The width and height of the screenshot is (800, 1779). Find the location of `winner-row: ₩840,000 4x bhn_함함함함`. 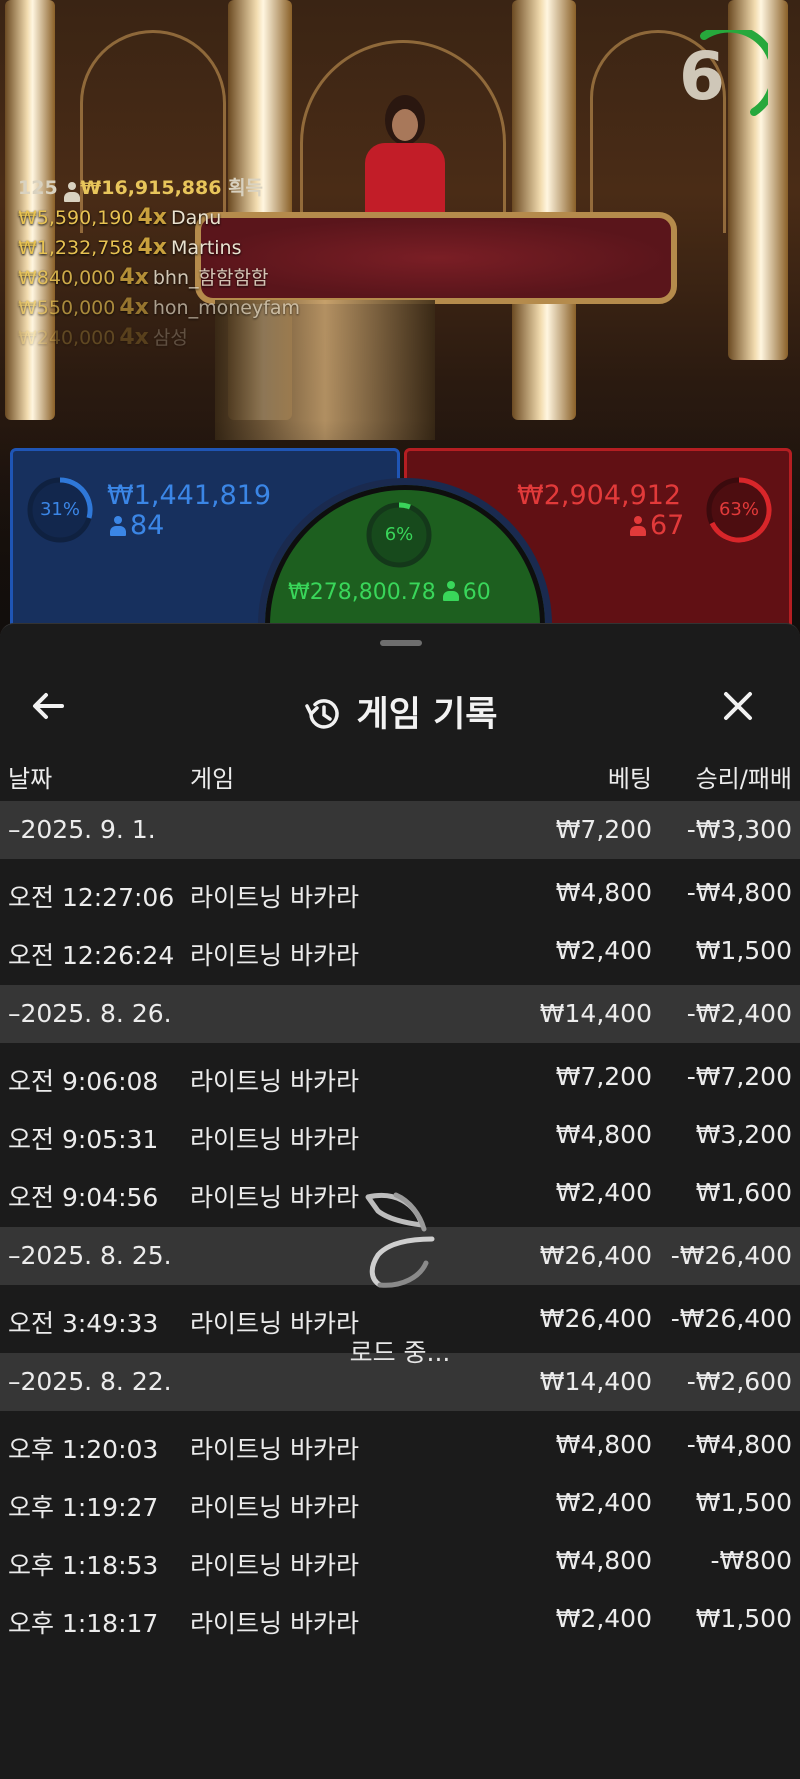

winner-row: ₩840,000 4x bhn_함함함함 is located at coordinates (143, 277).